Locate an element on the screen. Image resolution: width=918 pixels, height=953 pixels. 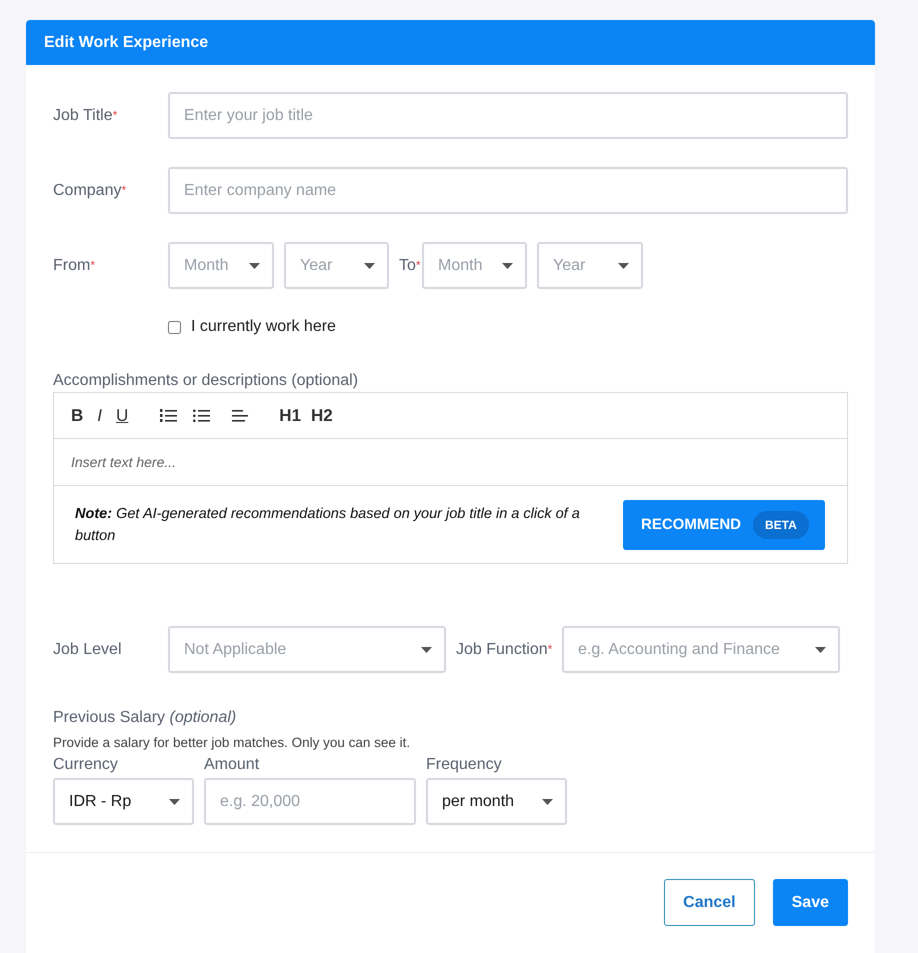
field-label: From* is located at coordinates (74, 266).